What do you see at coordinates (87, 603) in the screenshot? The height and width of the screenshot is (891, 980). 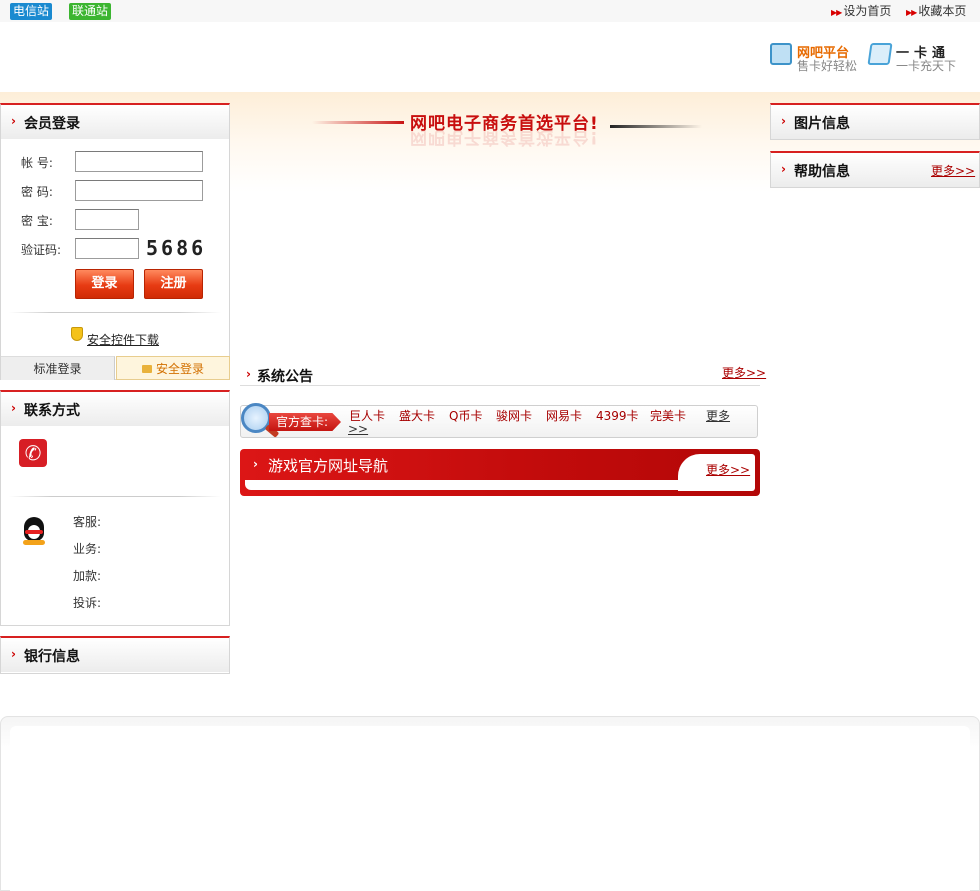 I see `contact-row: 投诉:` at bounding box center [87, 603].